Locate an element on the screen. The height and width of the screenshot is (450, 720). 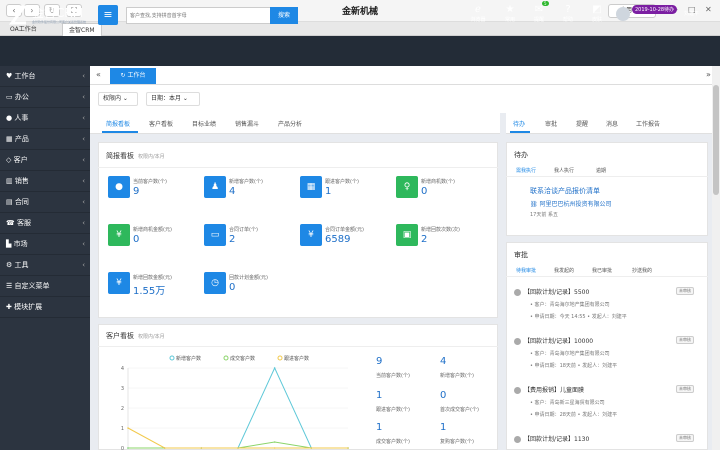
stat-value: 1 is located at coordinates (328, 191).